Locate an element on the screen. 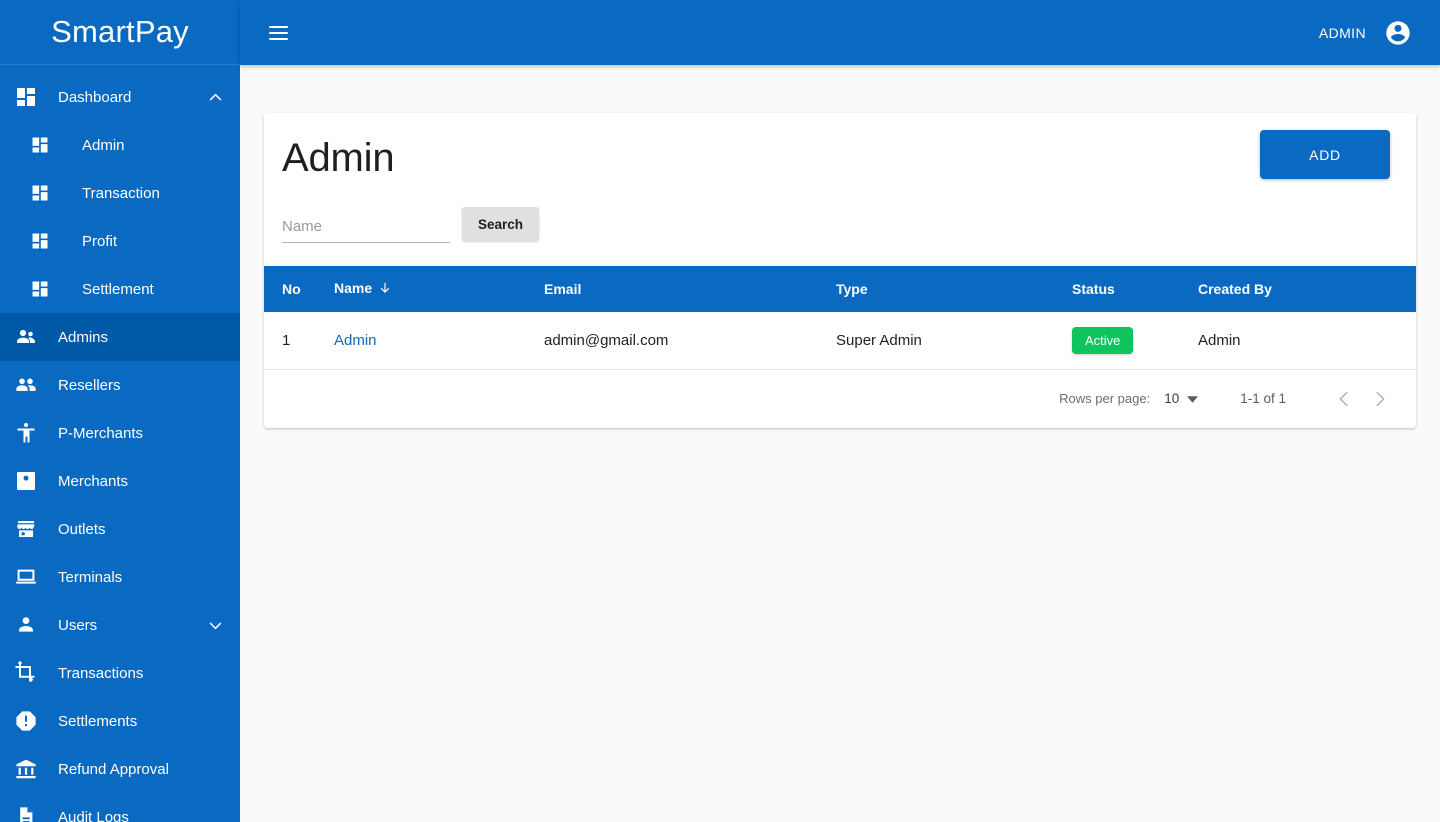 This screenshot has height=822, width=1440. column-header-label: Email is located at coordinates (563, 289).